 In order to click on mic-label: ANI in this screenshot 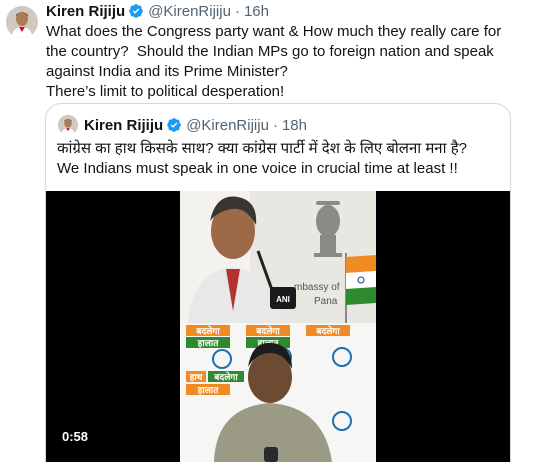, I will do `click(283, 299)`.